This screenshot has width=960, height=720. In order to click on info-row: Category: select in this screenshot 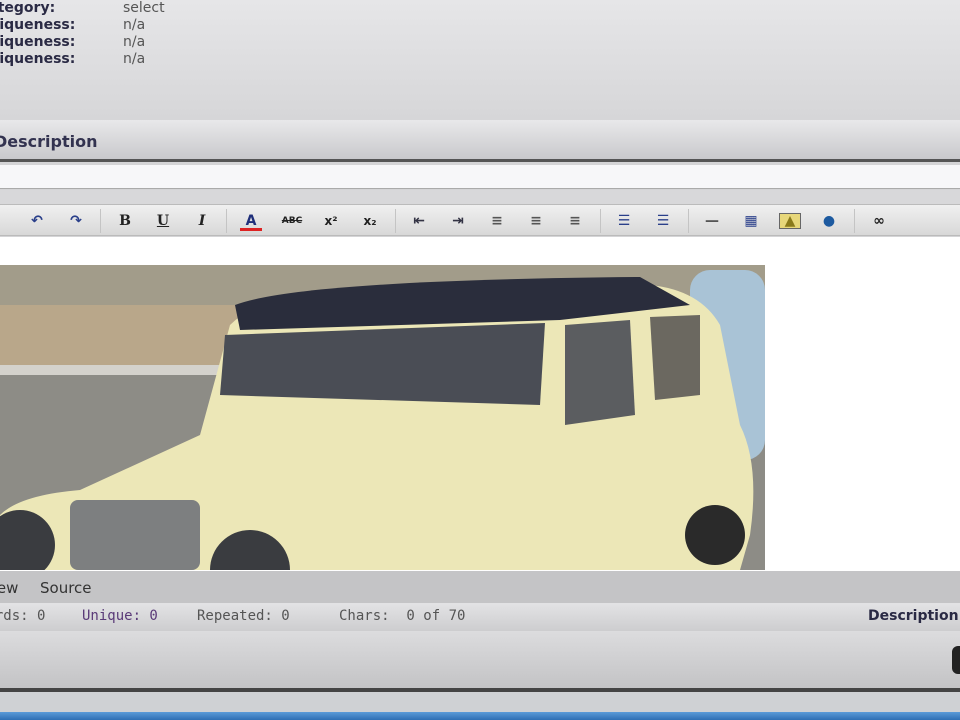, I will do `click(82, 8)`.